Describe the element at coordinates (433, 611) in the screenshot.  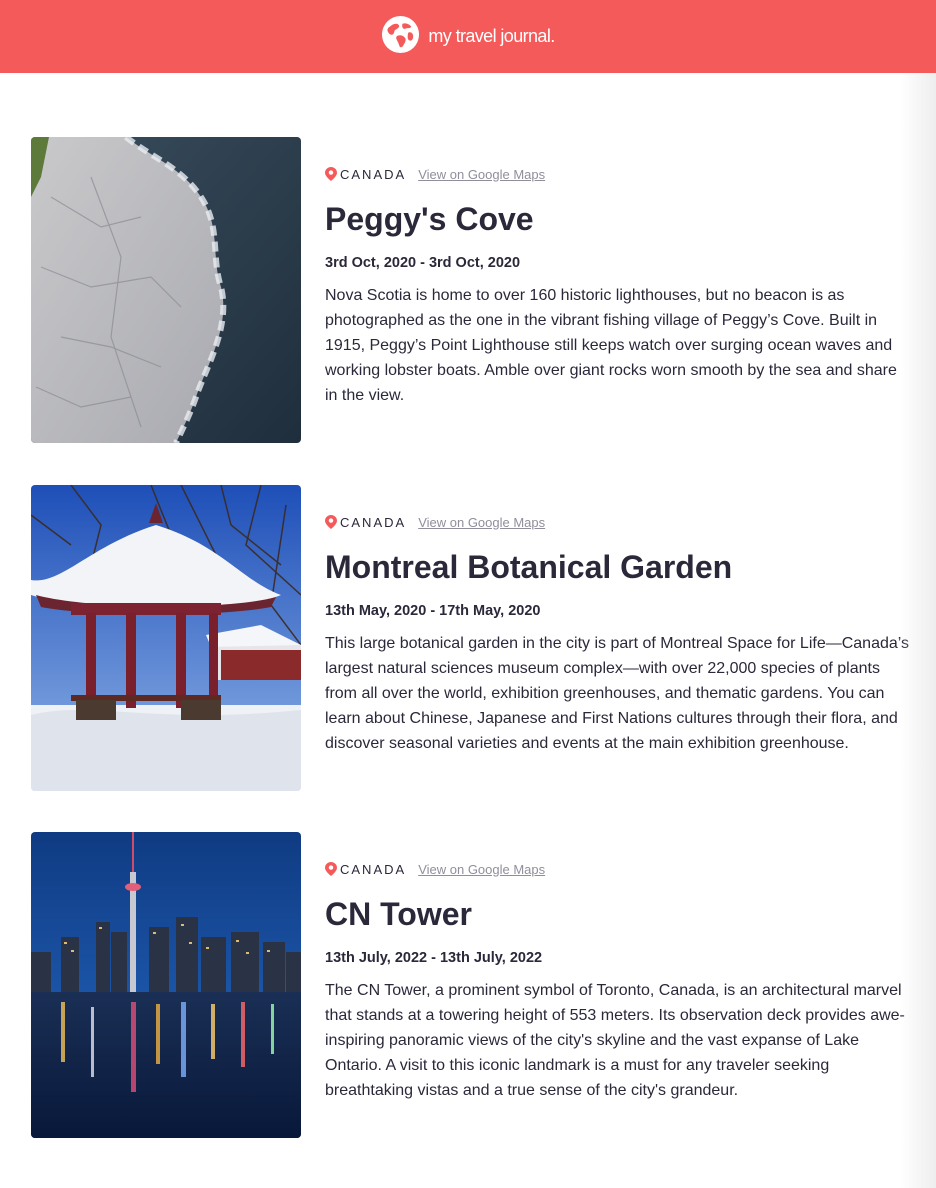
I see `entry-dates: 13th May, 2020 - 17th May, 2020` at that location.